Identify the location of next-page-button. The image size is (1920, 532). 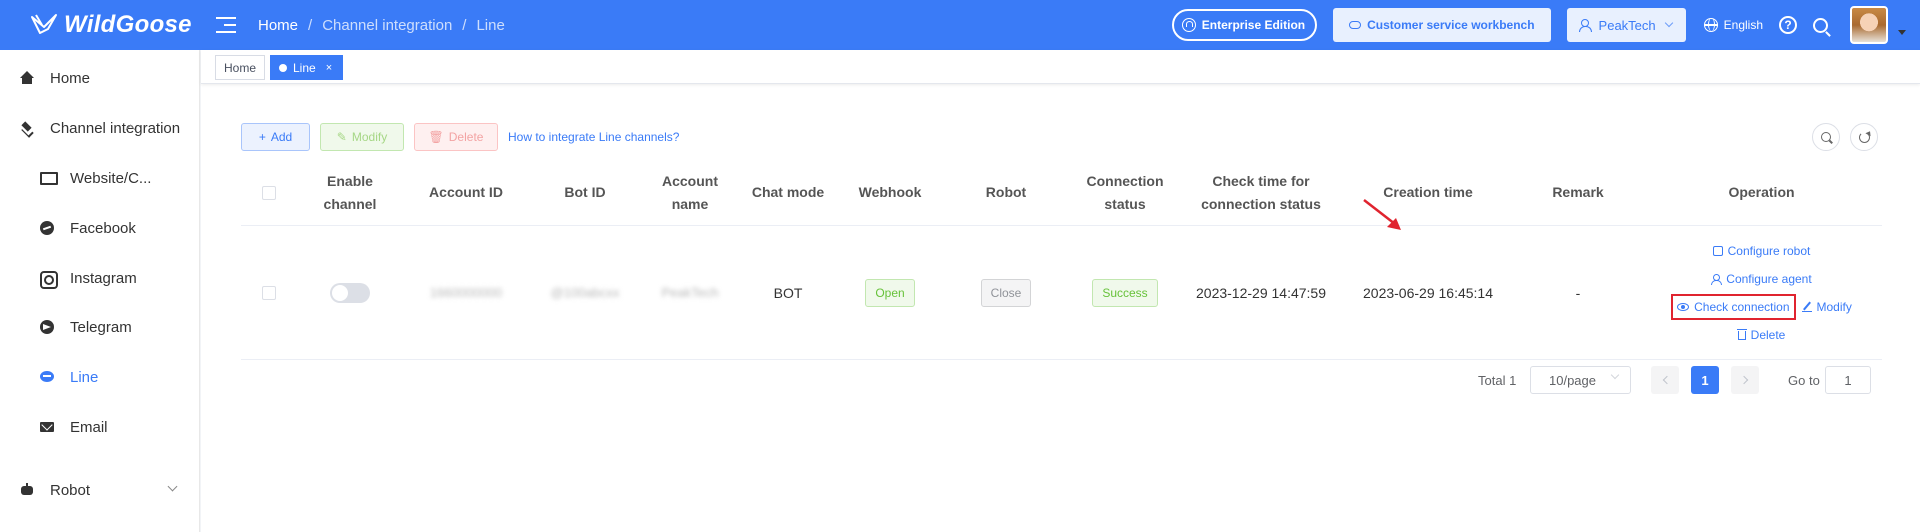
(1745, 380).